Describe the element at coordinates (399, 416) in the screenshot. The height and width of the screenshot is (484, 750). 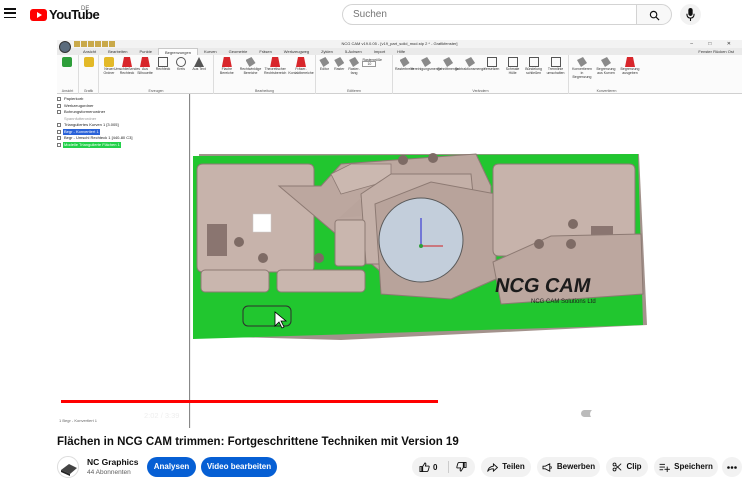
I see `player-controls: 2:02 / 3:39 CC` at that location.